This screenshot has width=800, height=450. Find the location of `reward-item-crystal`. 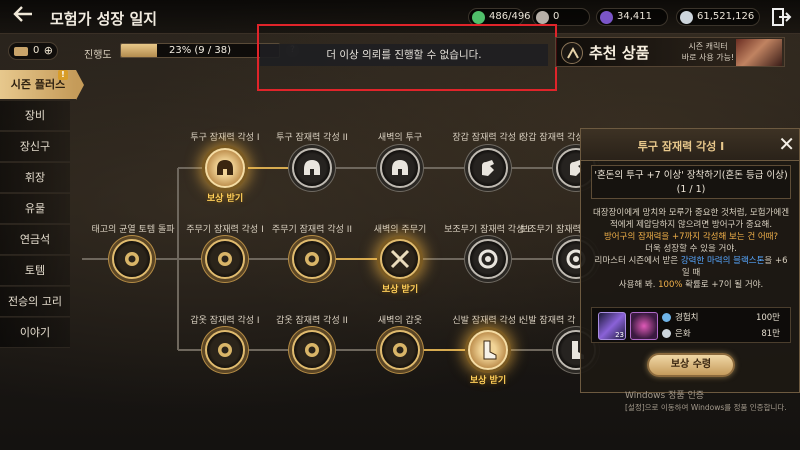

reward-item-crystal is located at coordinates (644, 326).